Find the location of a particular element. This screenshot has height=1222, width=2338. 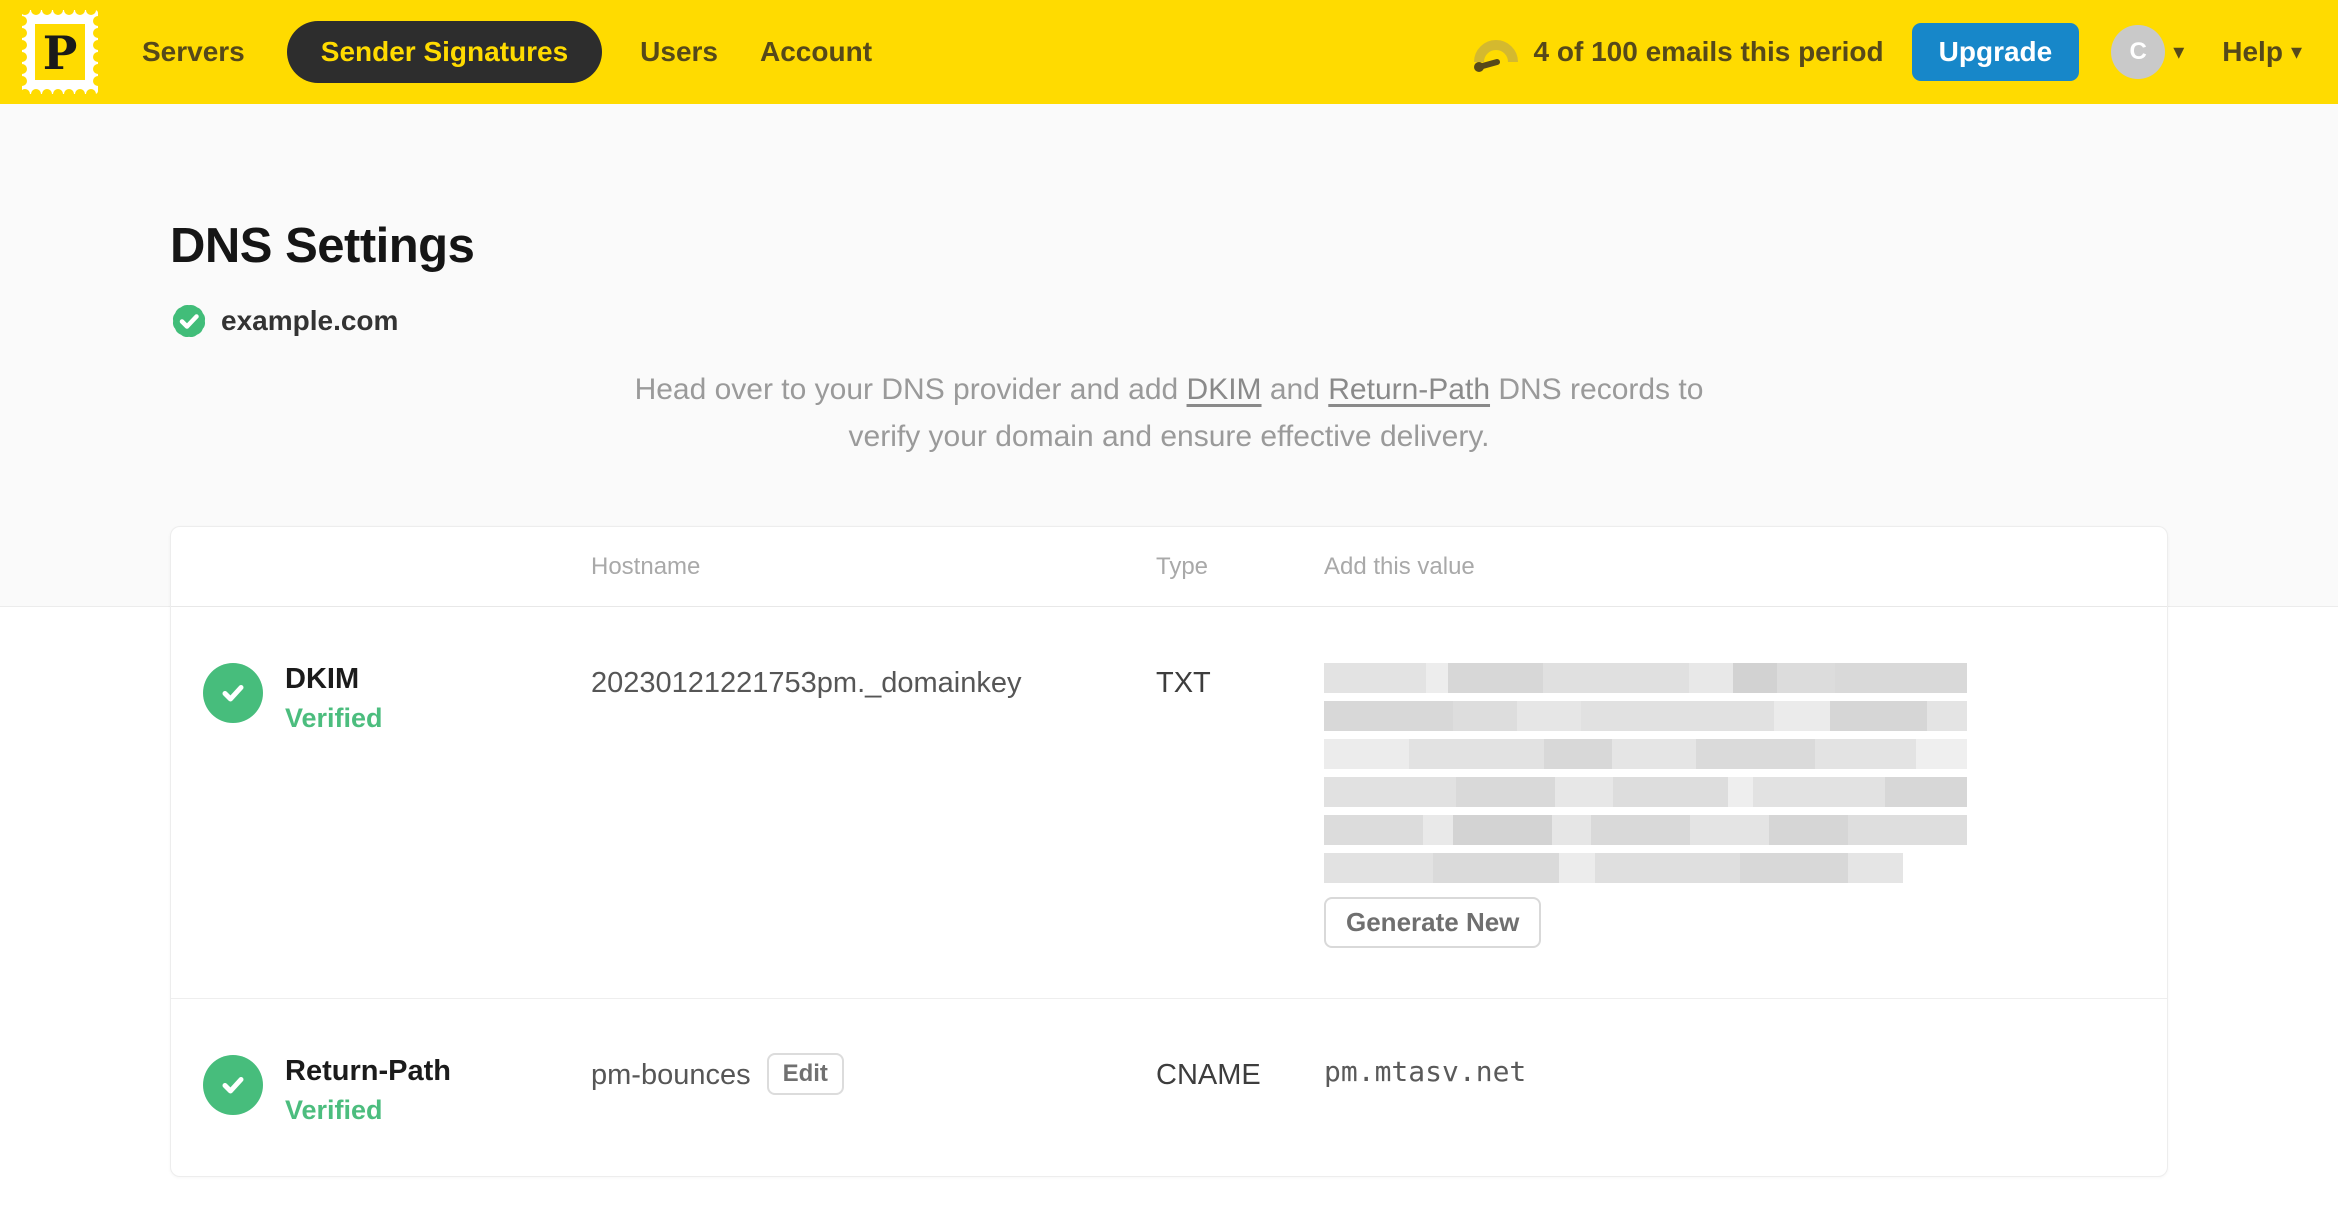

record-type: TXT is located at coordinates (1183, 683).